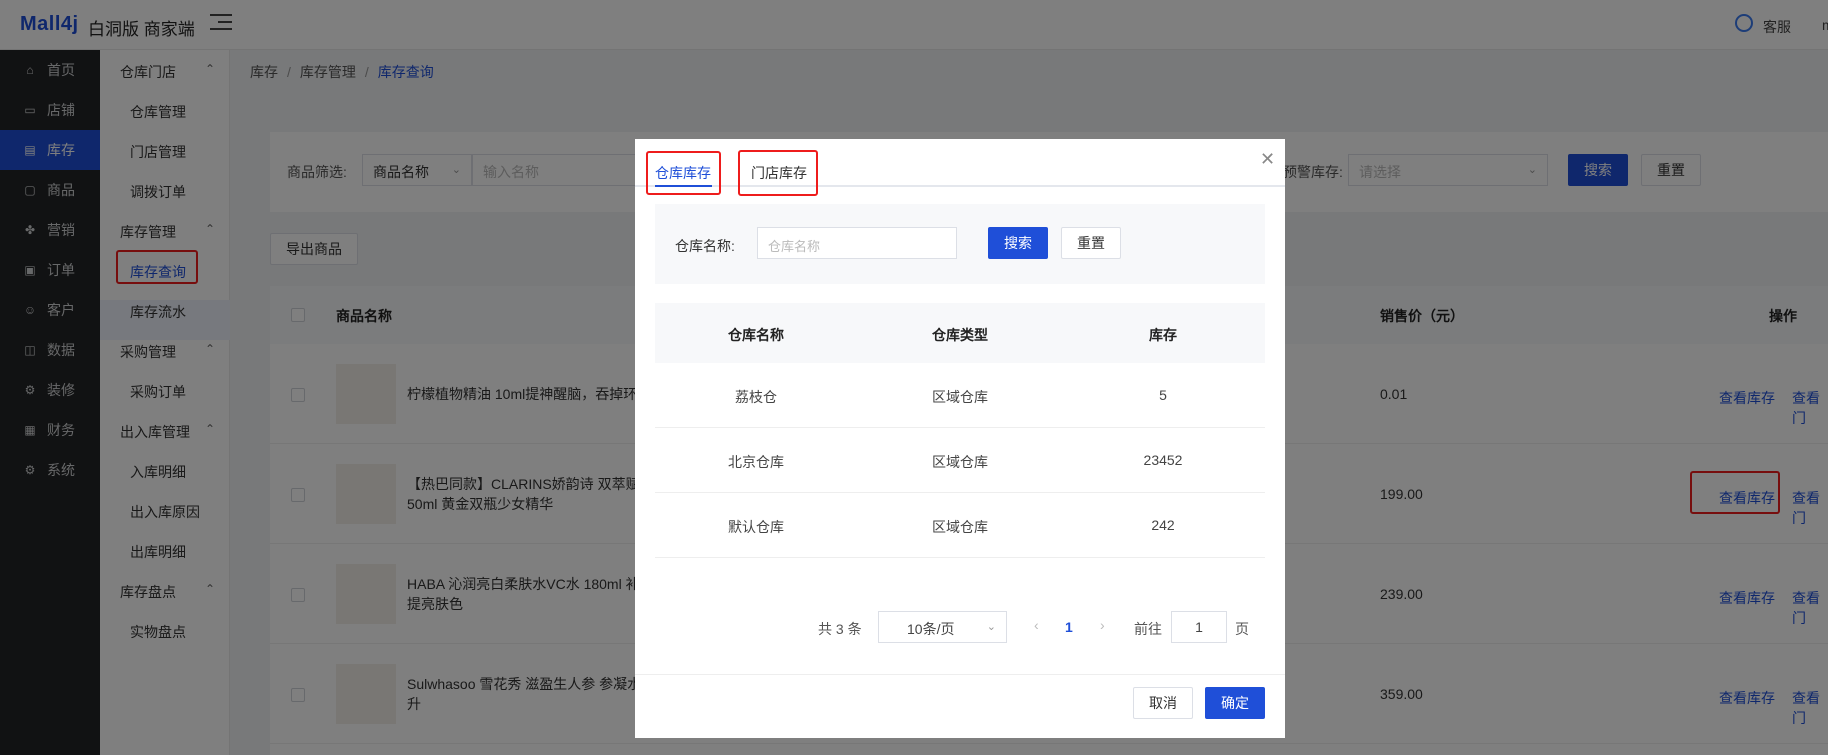 This screenshot has height=755, width=1828. I want to click on col-warehouse-name: 仓库名称, so click(756, 335).